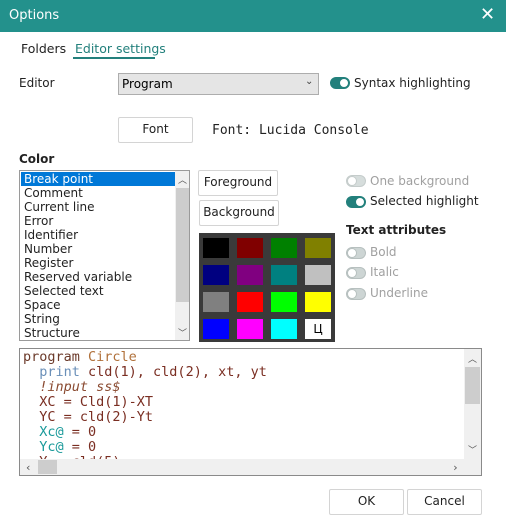  I want to click on list-scrollbar: ︿ ﹀, so click(182, 255).